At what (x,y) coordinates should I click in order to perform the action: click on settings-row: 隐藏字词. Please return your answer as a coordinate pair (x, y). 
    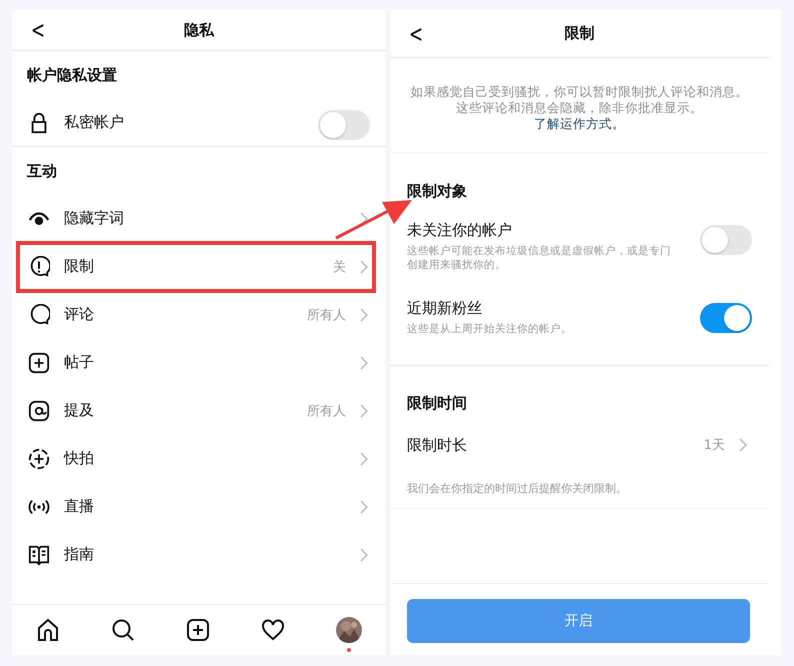
    Looking at the image, I should click on (199, 219).